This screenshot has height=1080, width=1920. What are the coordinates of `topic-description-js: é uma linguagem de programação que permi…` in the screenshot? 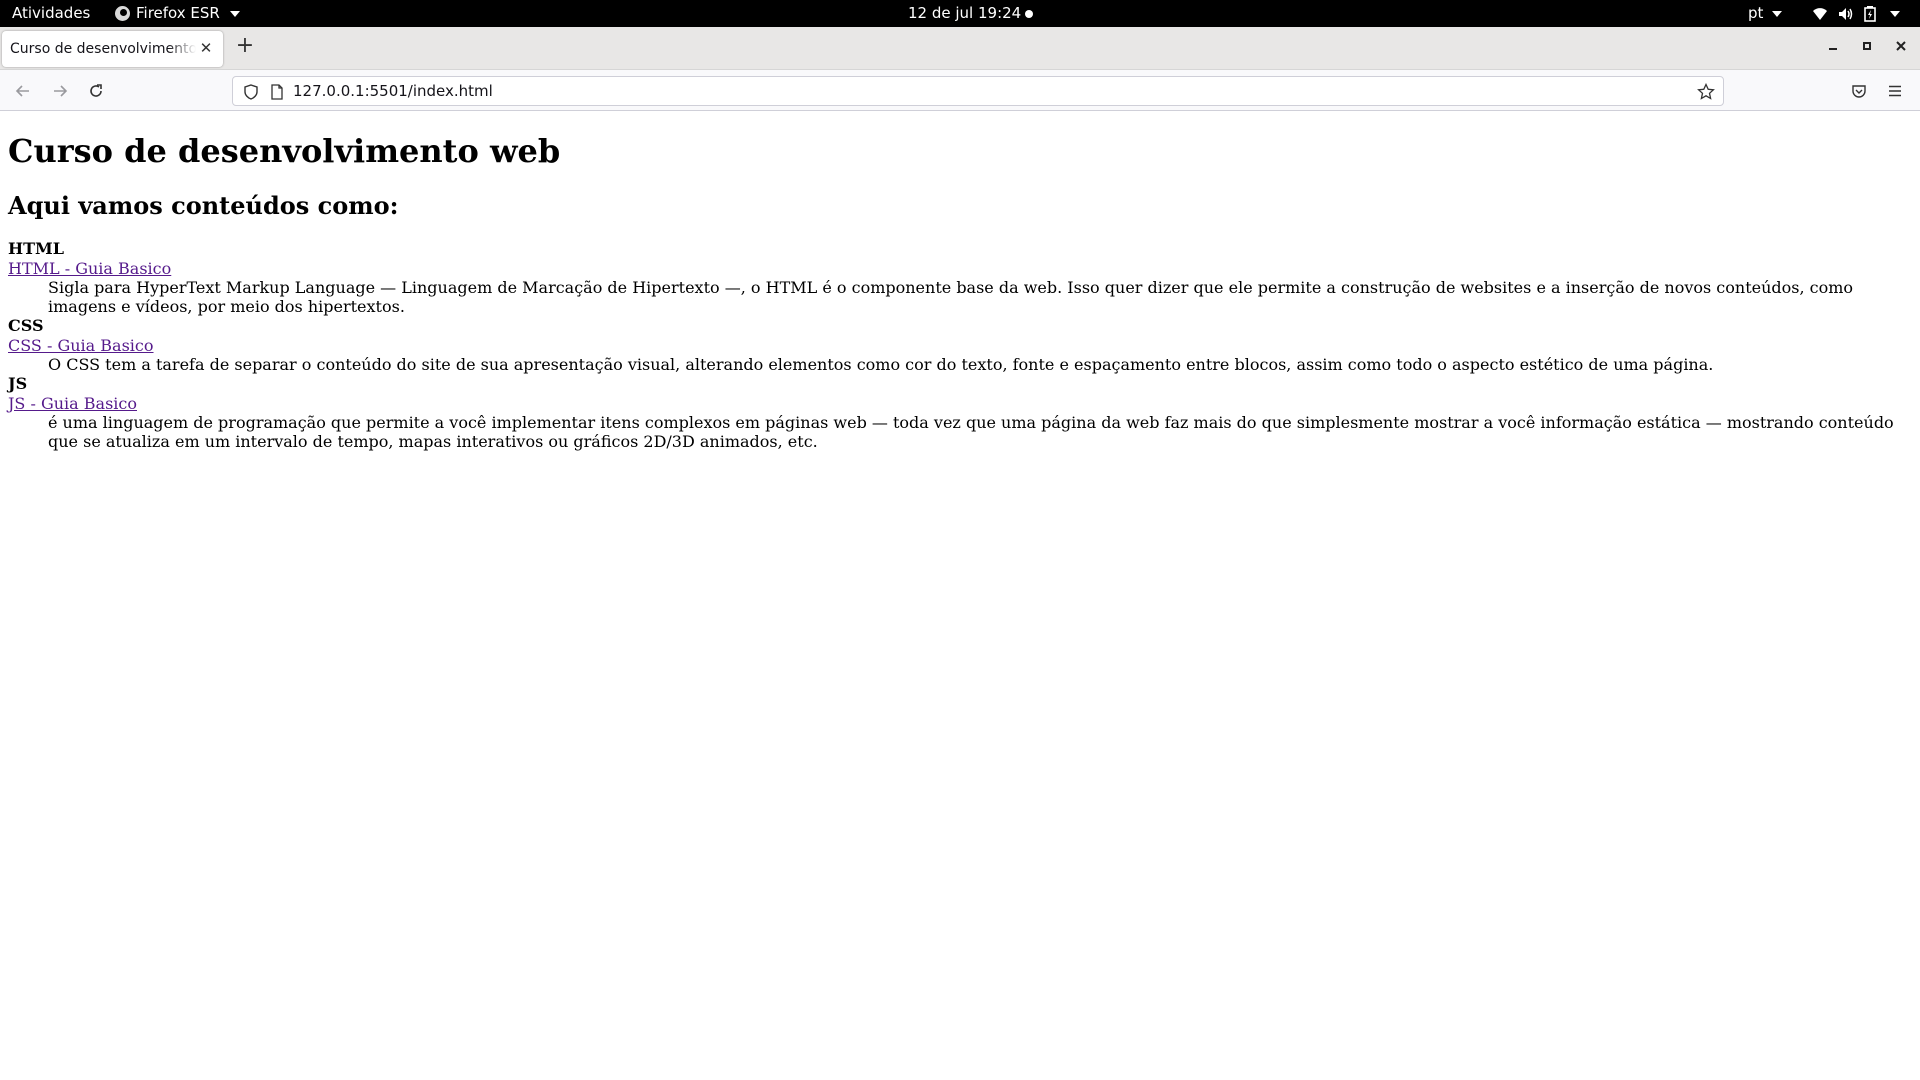 It's located at (971, 432).